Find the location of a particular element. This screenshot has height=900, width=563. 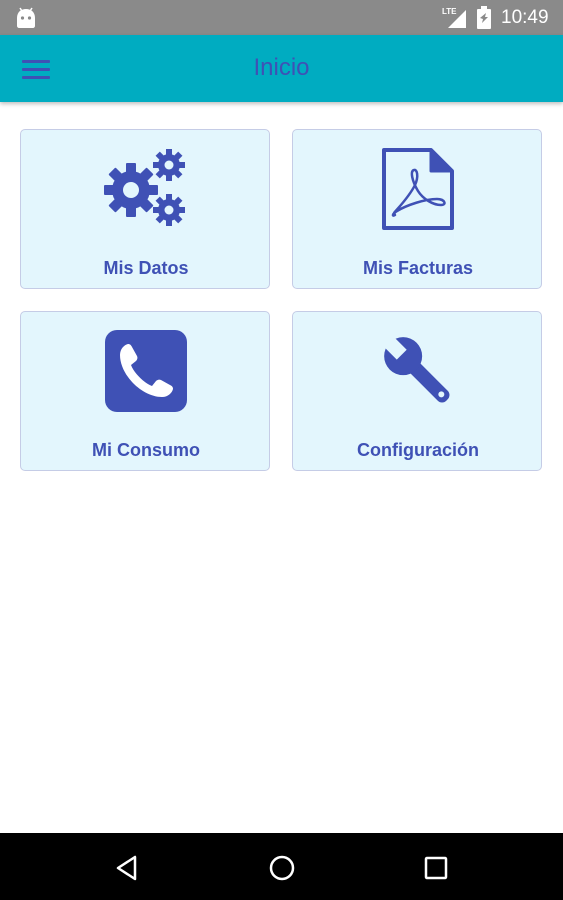

android-icon is located at coordinates (26, 17).